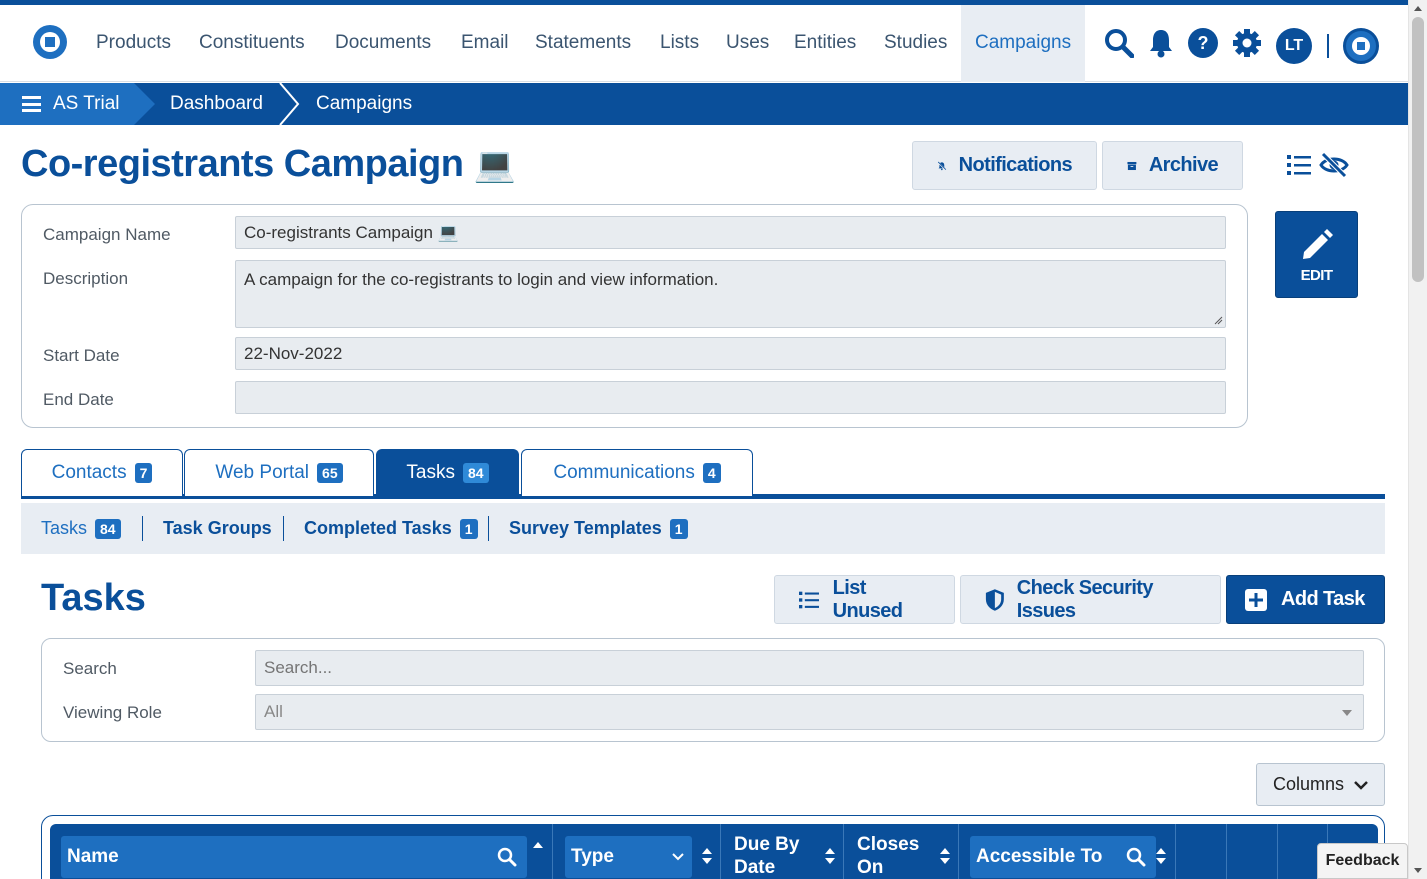 Image resolution: width=1427 pixels, height=879 pixels. Describe the element at coordinates (678, 528) in the screenshot. I see `subtab-survey-templates-count: 1` at that location.